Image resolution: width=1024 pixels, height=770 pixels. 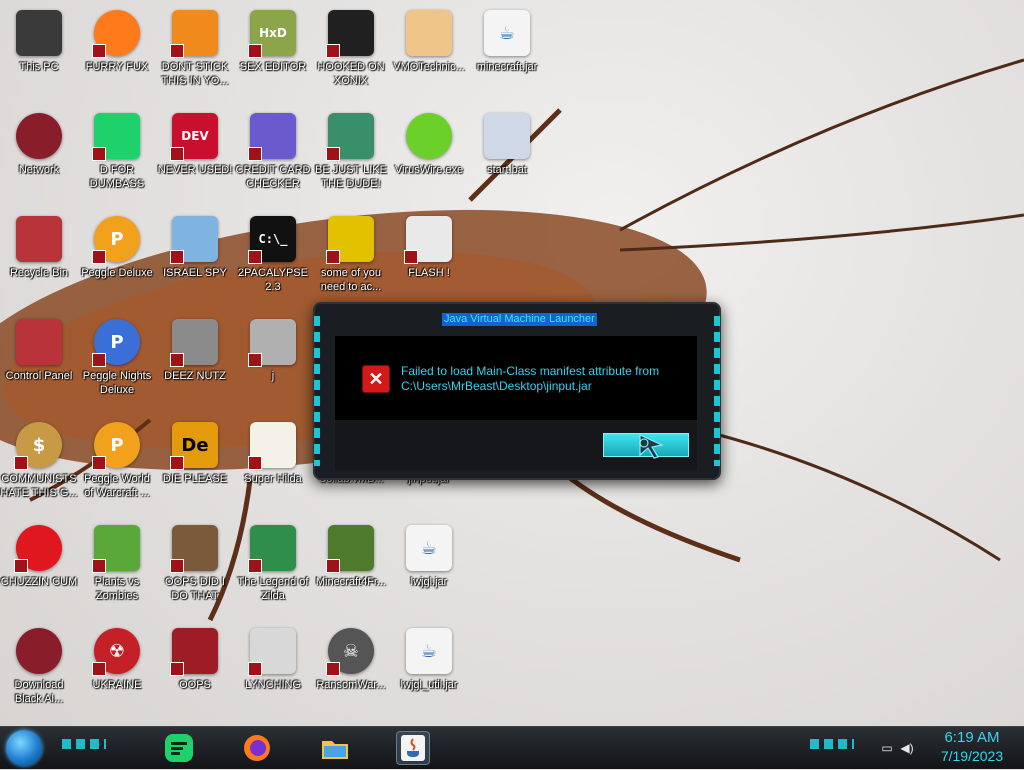 What do you see at coordinates (512, 747) in the screenshot?
I see `taskbar: ▭ ◀) 6:19 AM 7/19/2023` at bounding box center [512, 747].